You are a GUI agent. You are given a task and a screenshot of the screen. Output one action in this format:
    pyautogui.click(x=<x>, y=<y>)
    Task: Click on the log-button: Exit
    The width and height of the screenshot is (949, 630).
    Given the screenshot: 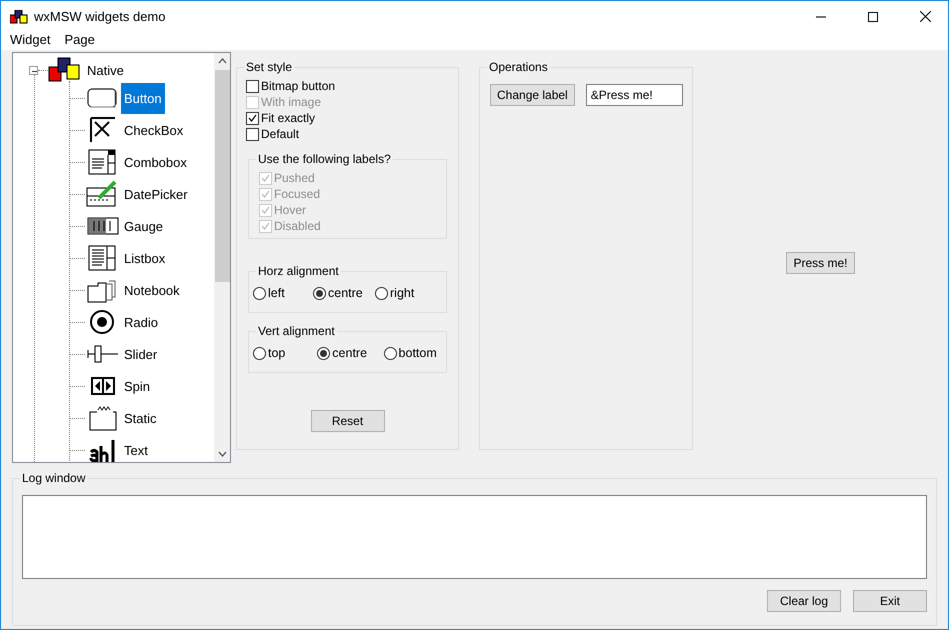 What is the action you would take?
    pyautogui.click(x=890, y=601)
    